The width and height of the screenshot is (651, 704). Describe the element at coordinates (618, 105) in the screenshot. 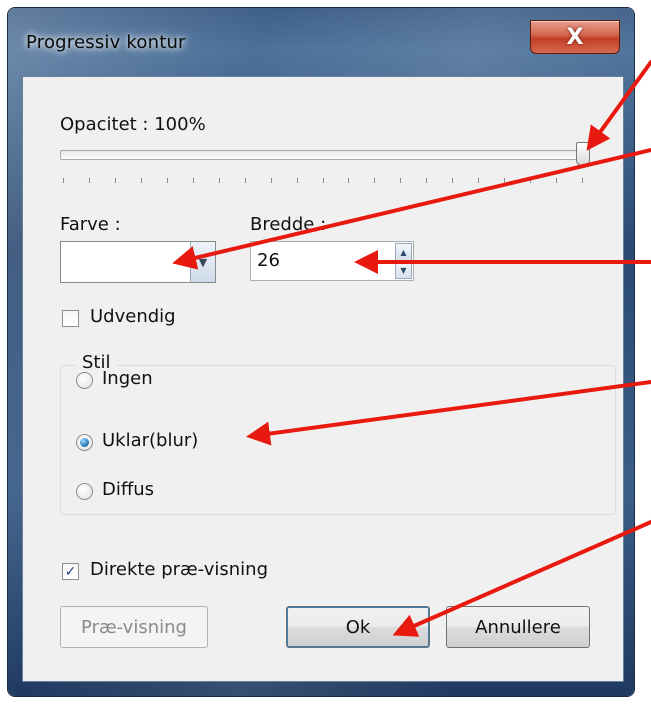

I see `annotation-arrow-opacity` at that location.